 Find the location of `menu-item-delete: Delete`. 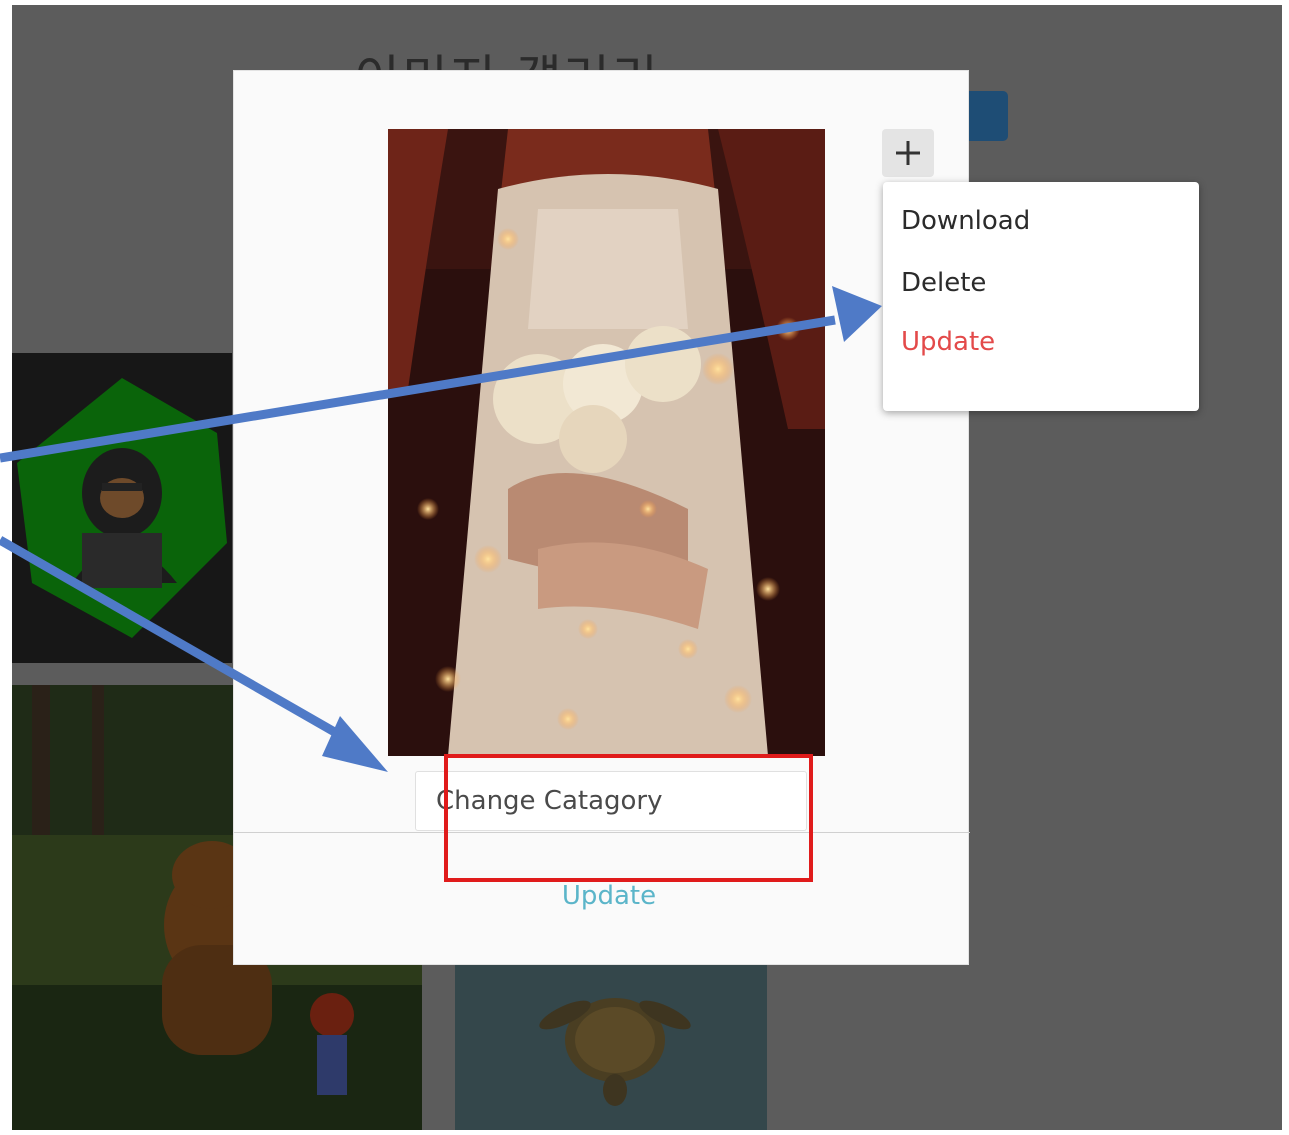

menu-item-delete: Delete is located at coordinates (943, 283).